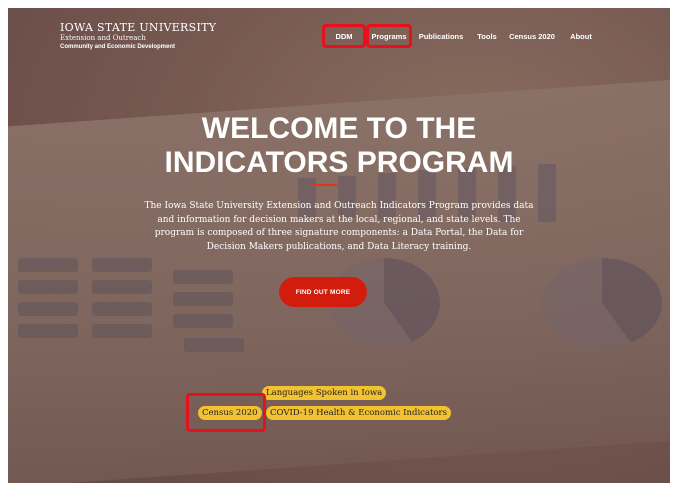  I want to click on logo-university-name: IOWA STATE UNIVERSITY, so click(138, 27).